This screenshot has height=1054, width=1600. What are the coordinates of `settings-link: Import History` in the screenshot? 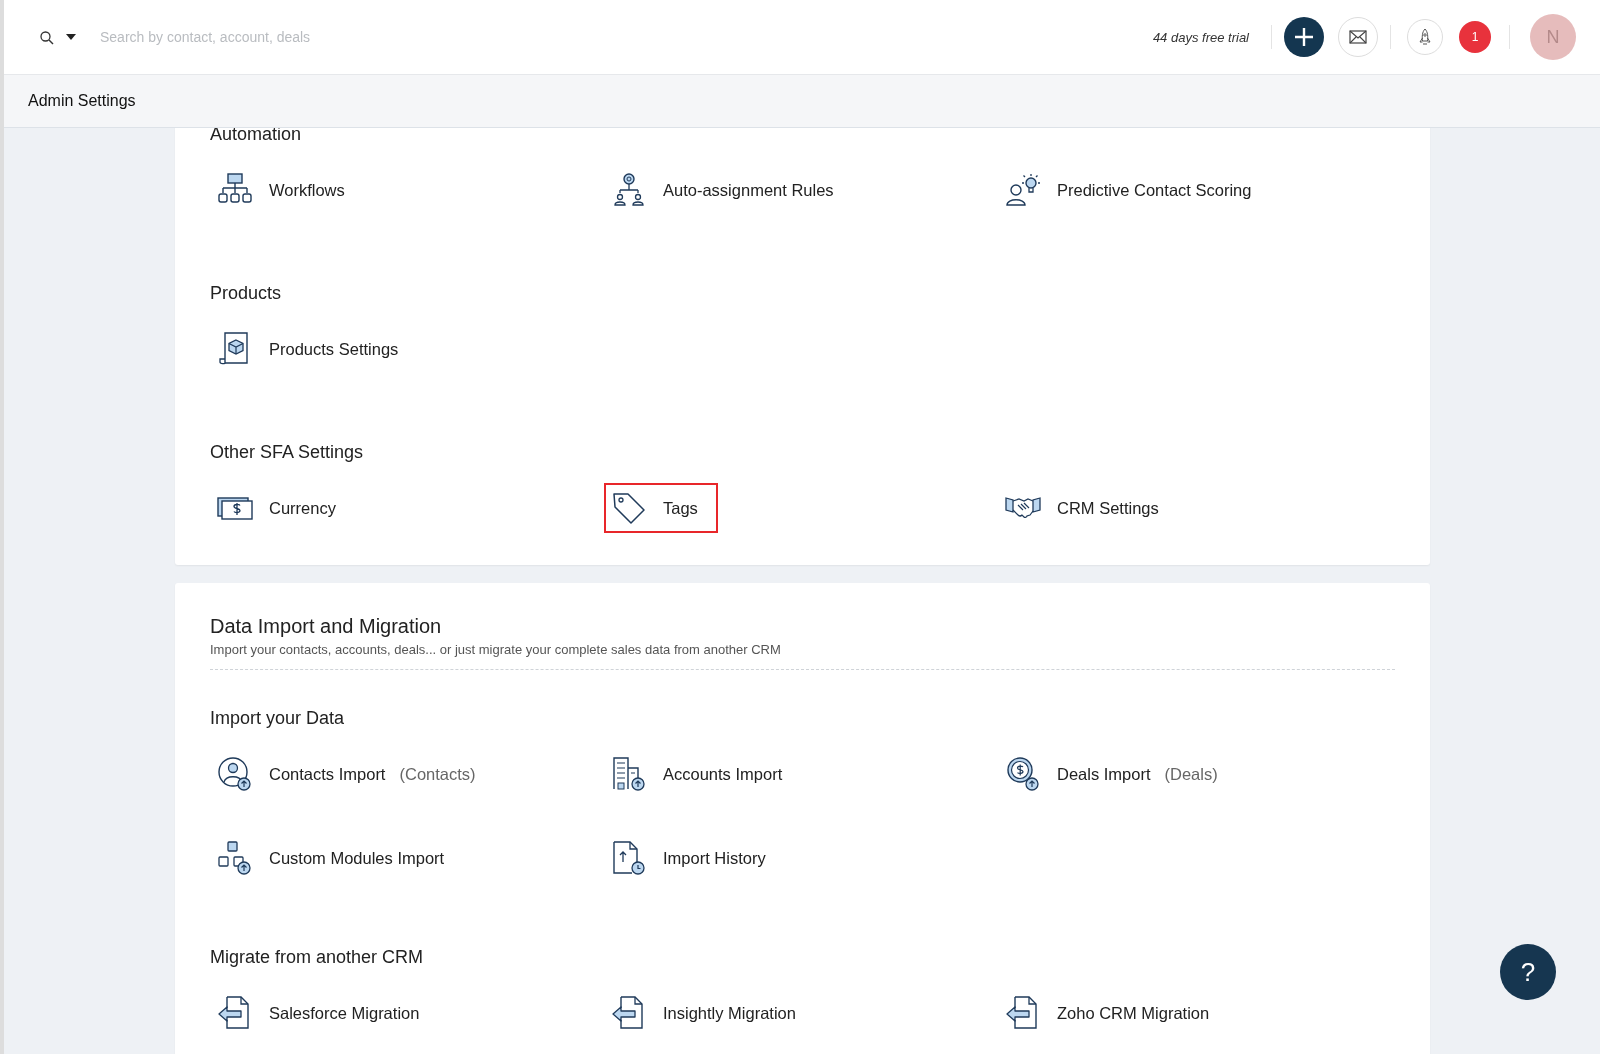 It's located at (695, 858).